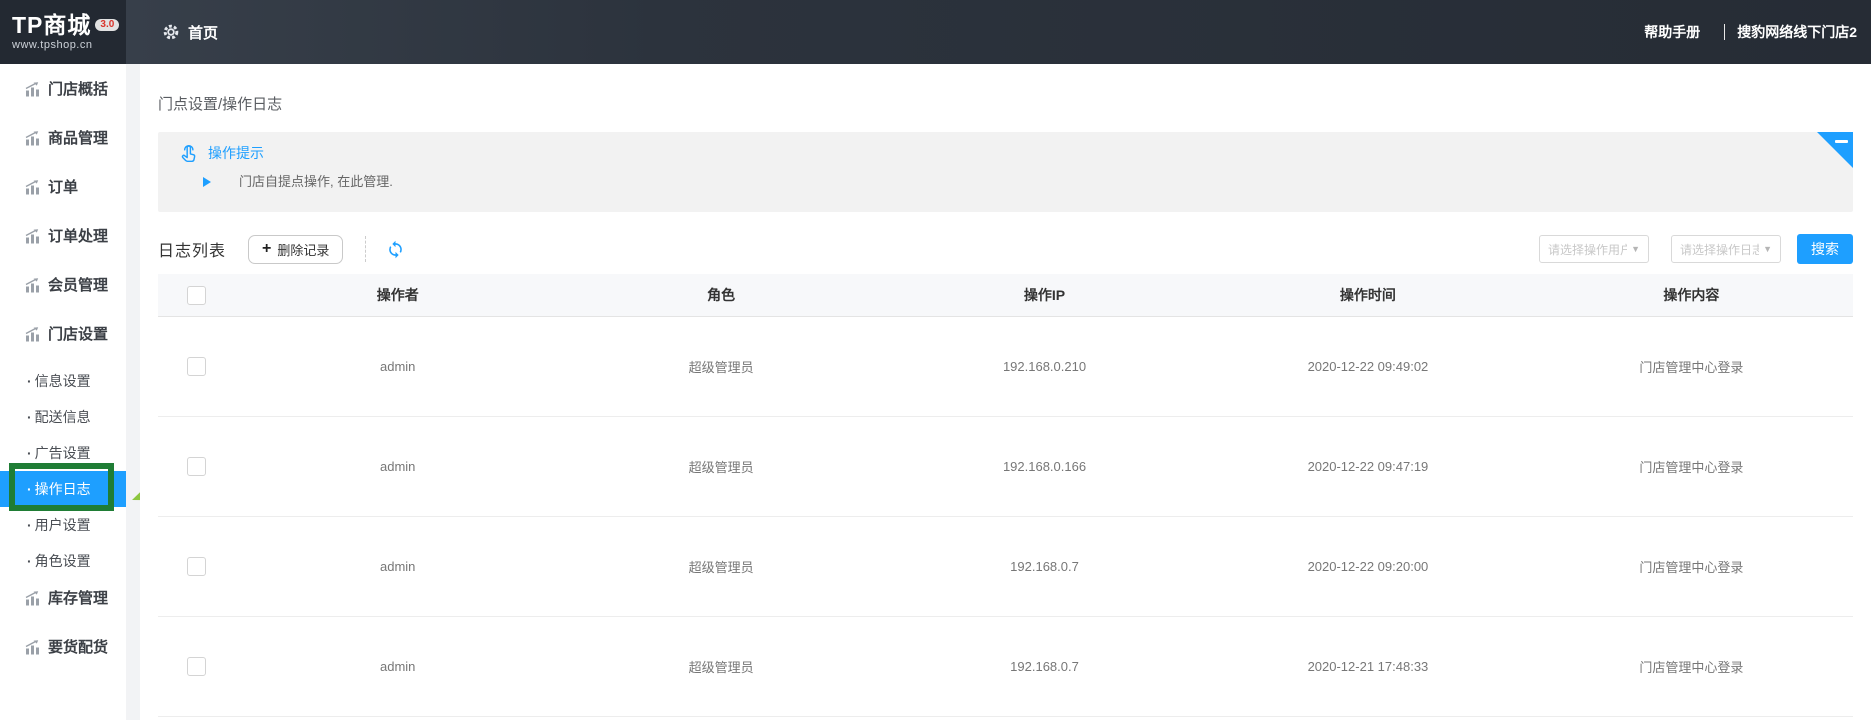  I want to click on log-toolbar: 日志列表 + 删除记录 请选择操作用户 ▼ 请选择操作日志 ▼ 搜索, so click(1005, 249).